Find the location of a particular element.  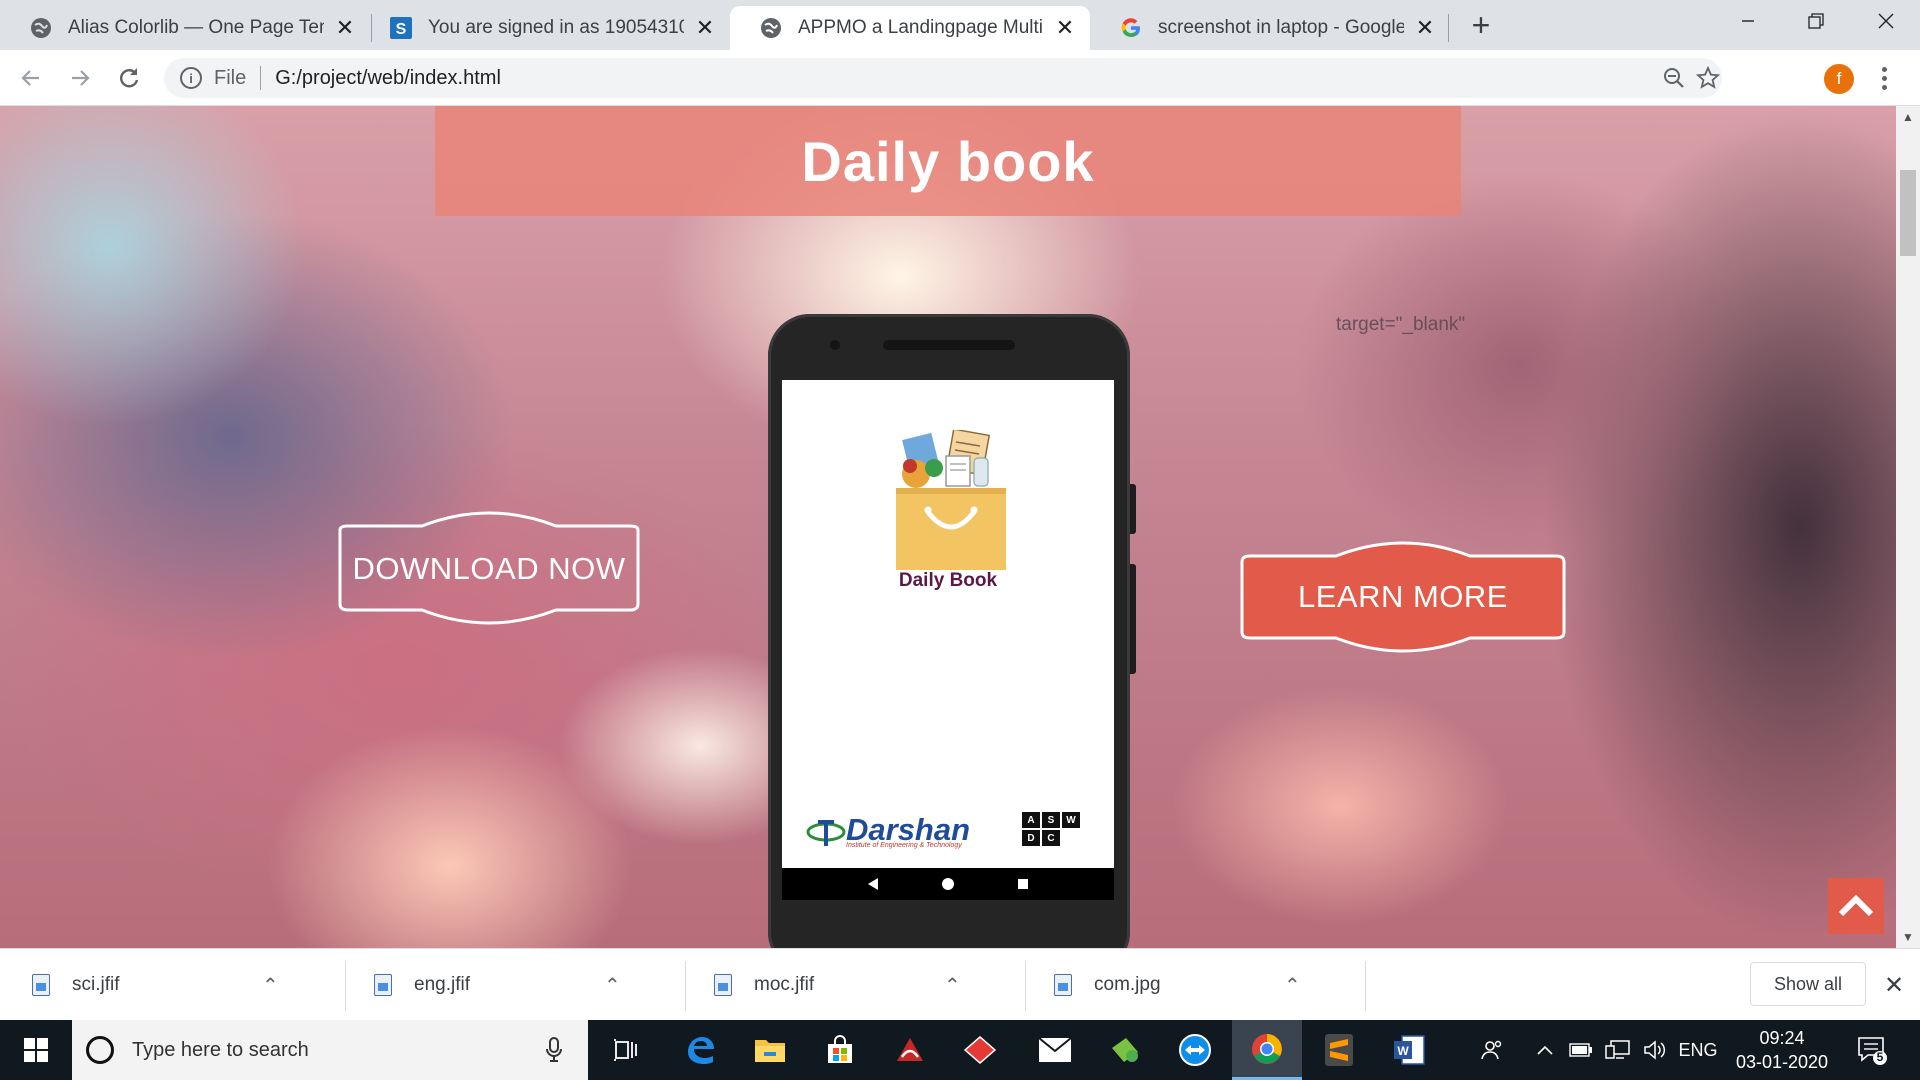

tab-alias-colorlib: Alias Colorlib — One Page Templ ✕ is located at coordinates (185, 28).